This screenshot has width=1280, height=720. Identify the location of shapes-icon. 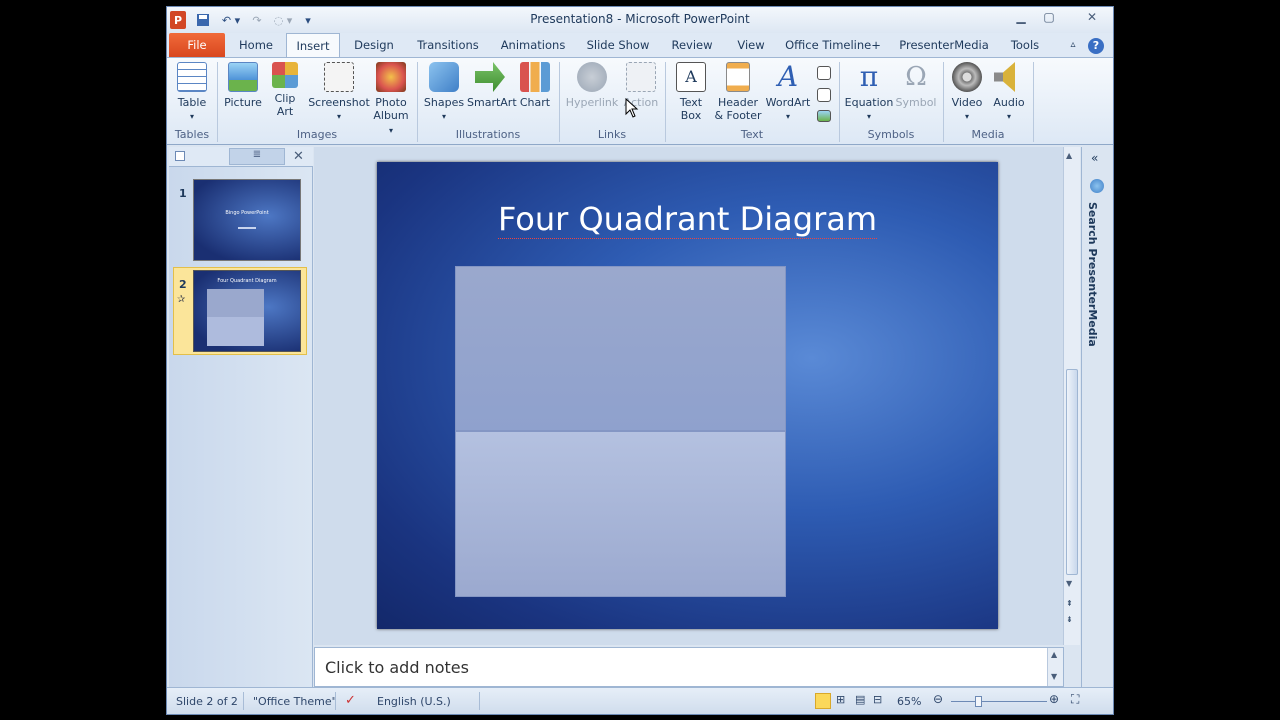
(444, 77).